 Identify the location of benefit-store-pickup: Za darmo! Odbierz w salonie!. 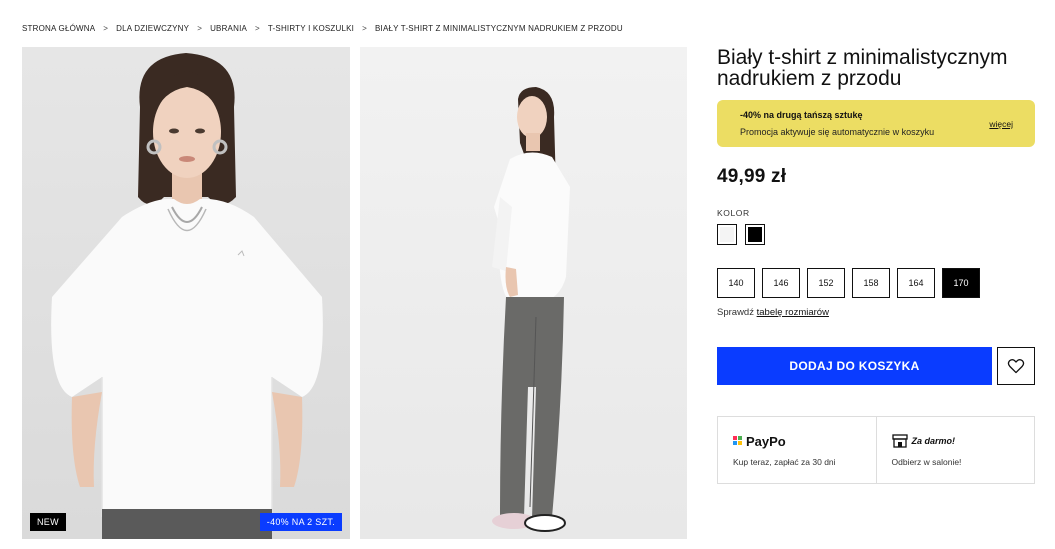
(955, 450).